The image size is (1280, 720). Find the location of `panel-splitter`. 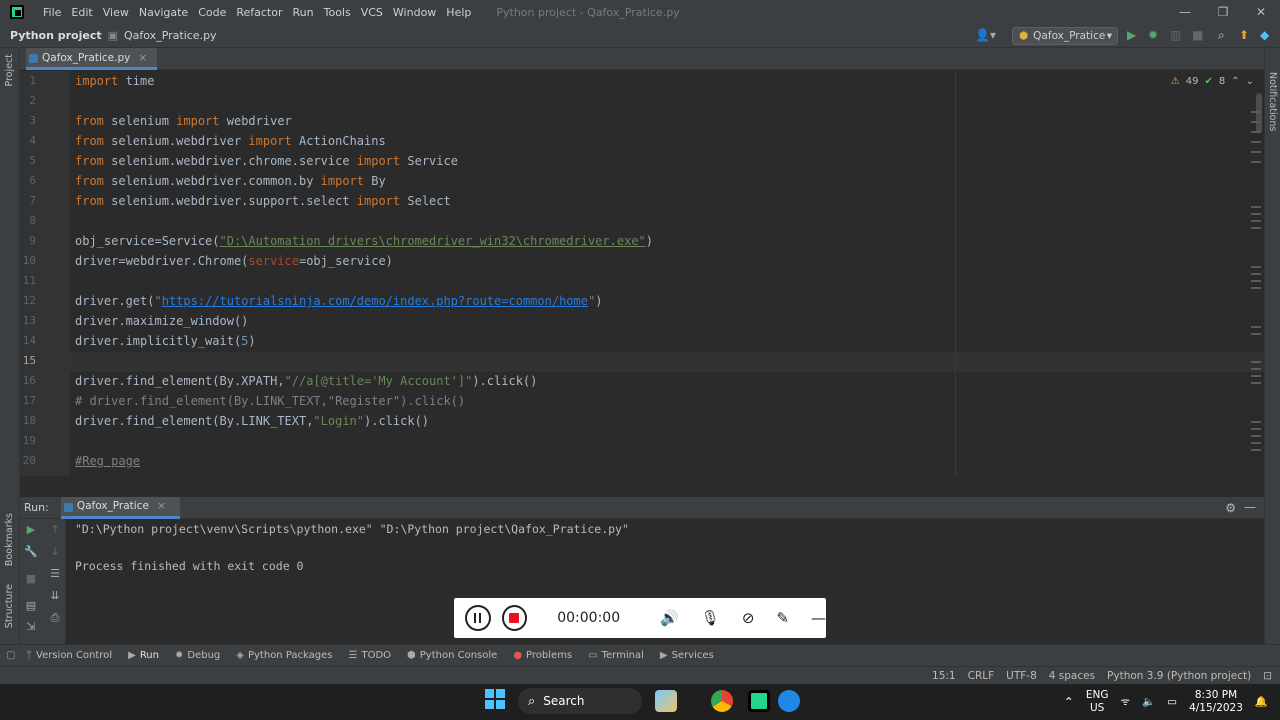

panel-splitter is located at coordinates (642, 486).